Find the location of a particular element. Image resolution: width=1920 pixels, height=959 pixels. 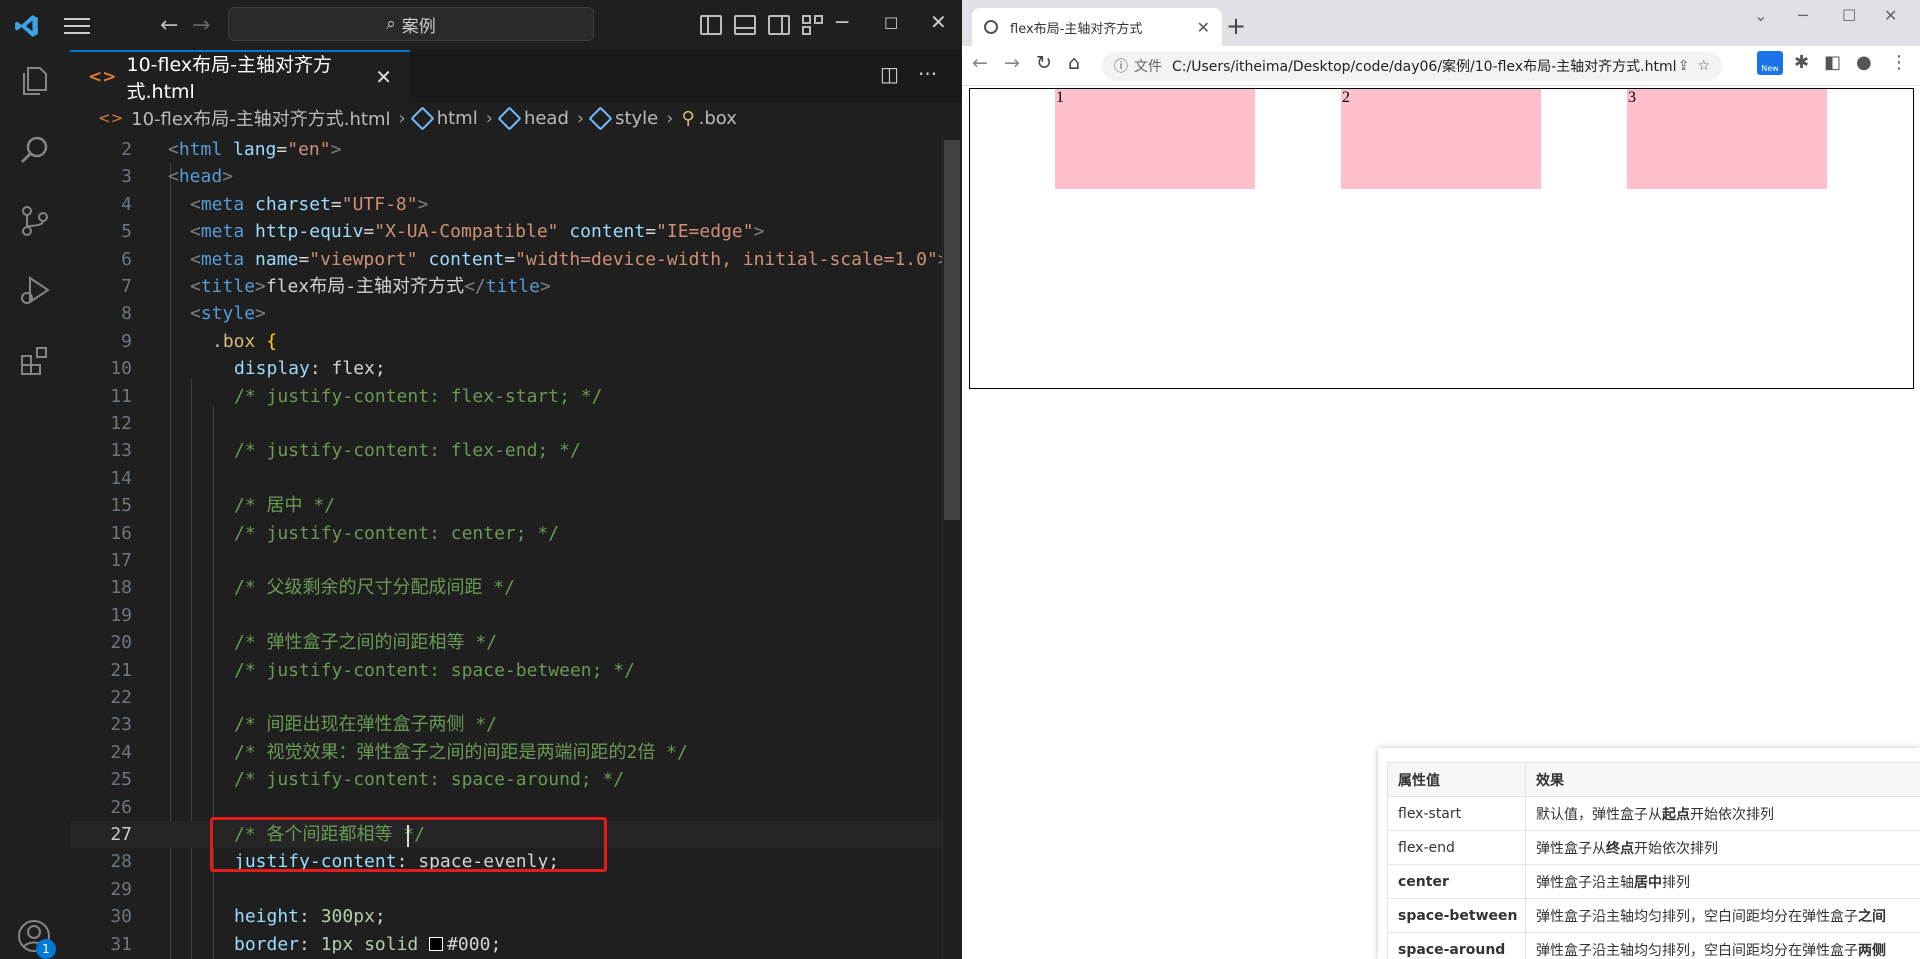

line-number: 22 is located at coordinates (121, 697).